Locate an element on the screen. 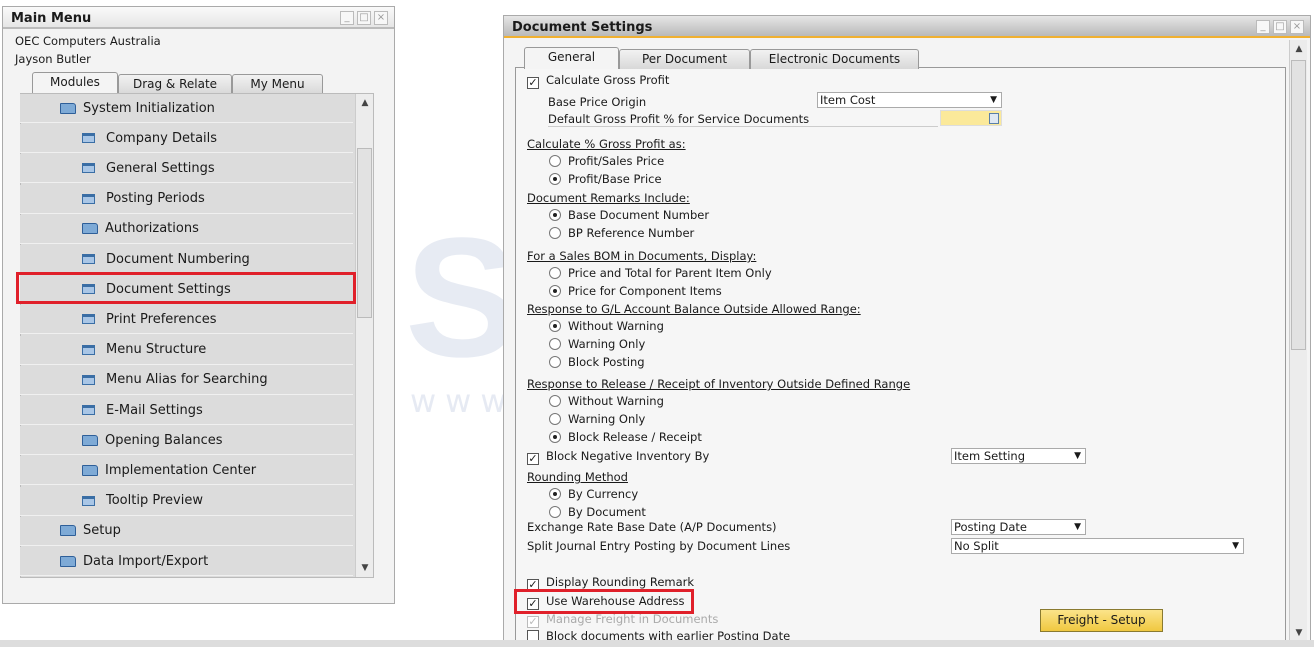 The height and width of the screenshot is (647, 1314). label: Warning Only is located at coordinates (607, 344).